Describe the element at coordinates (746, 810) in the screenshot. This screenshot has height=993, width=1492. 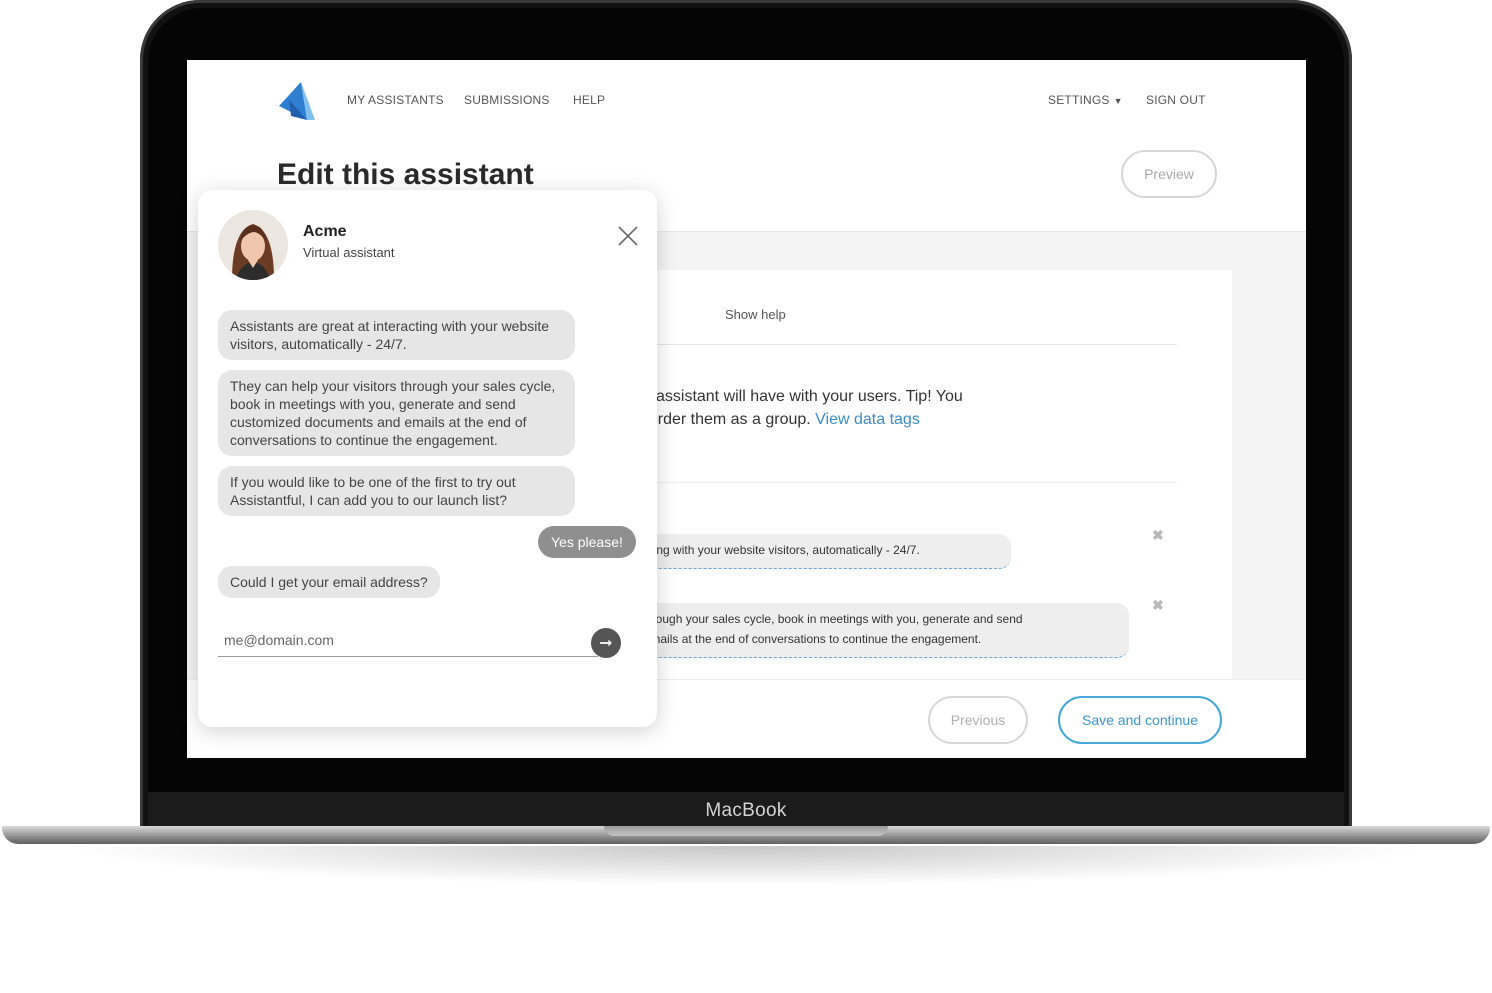
I see `device-brand-label: MacBook` at that location.